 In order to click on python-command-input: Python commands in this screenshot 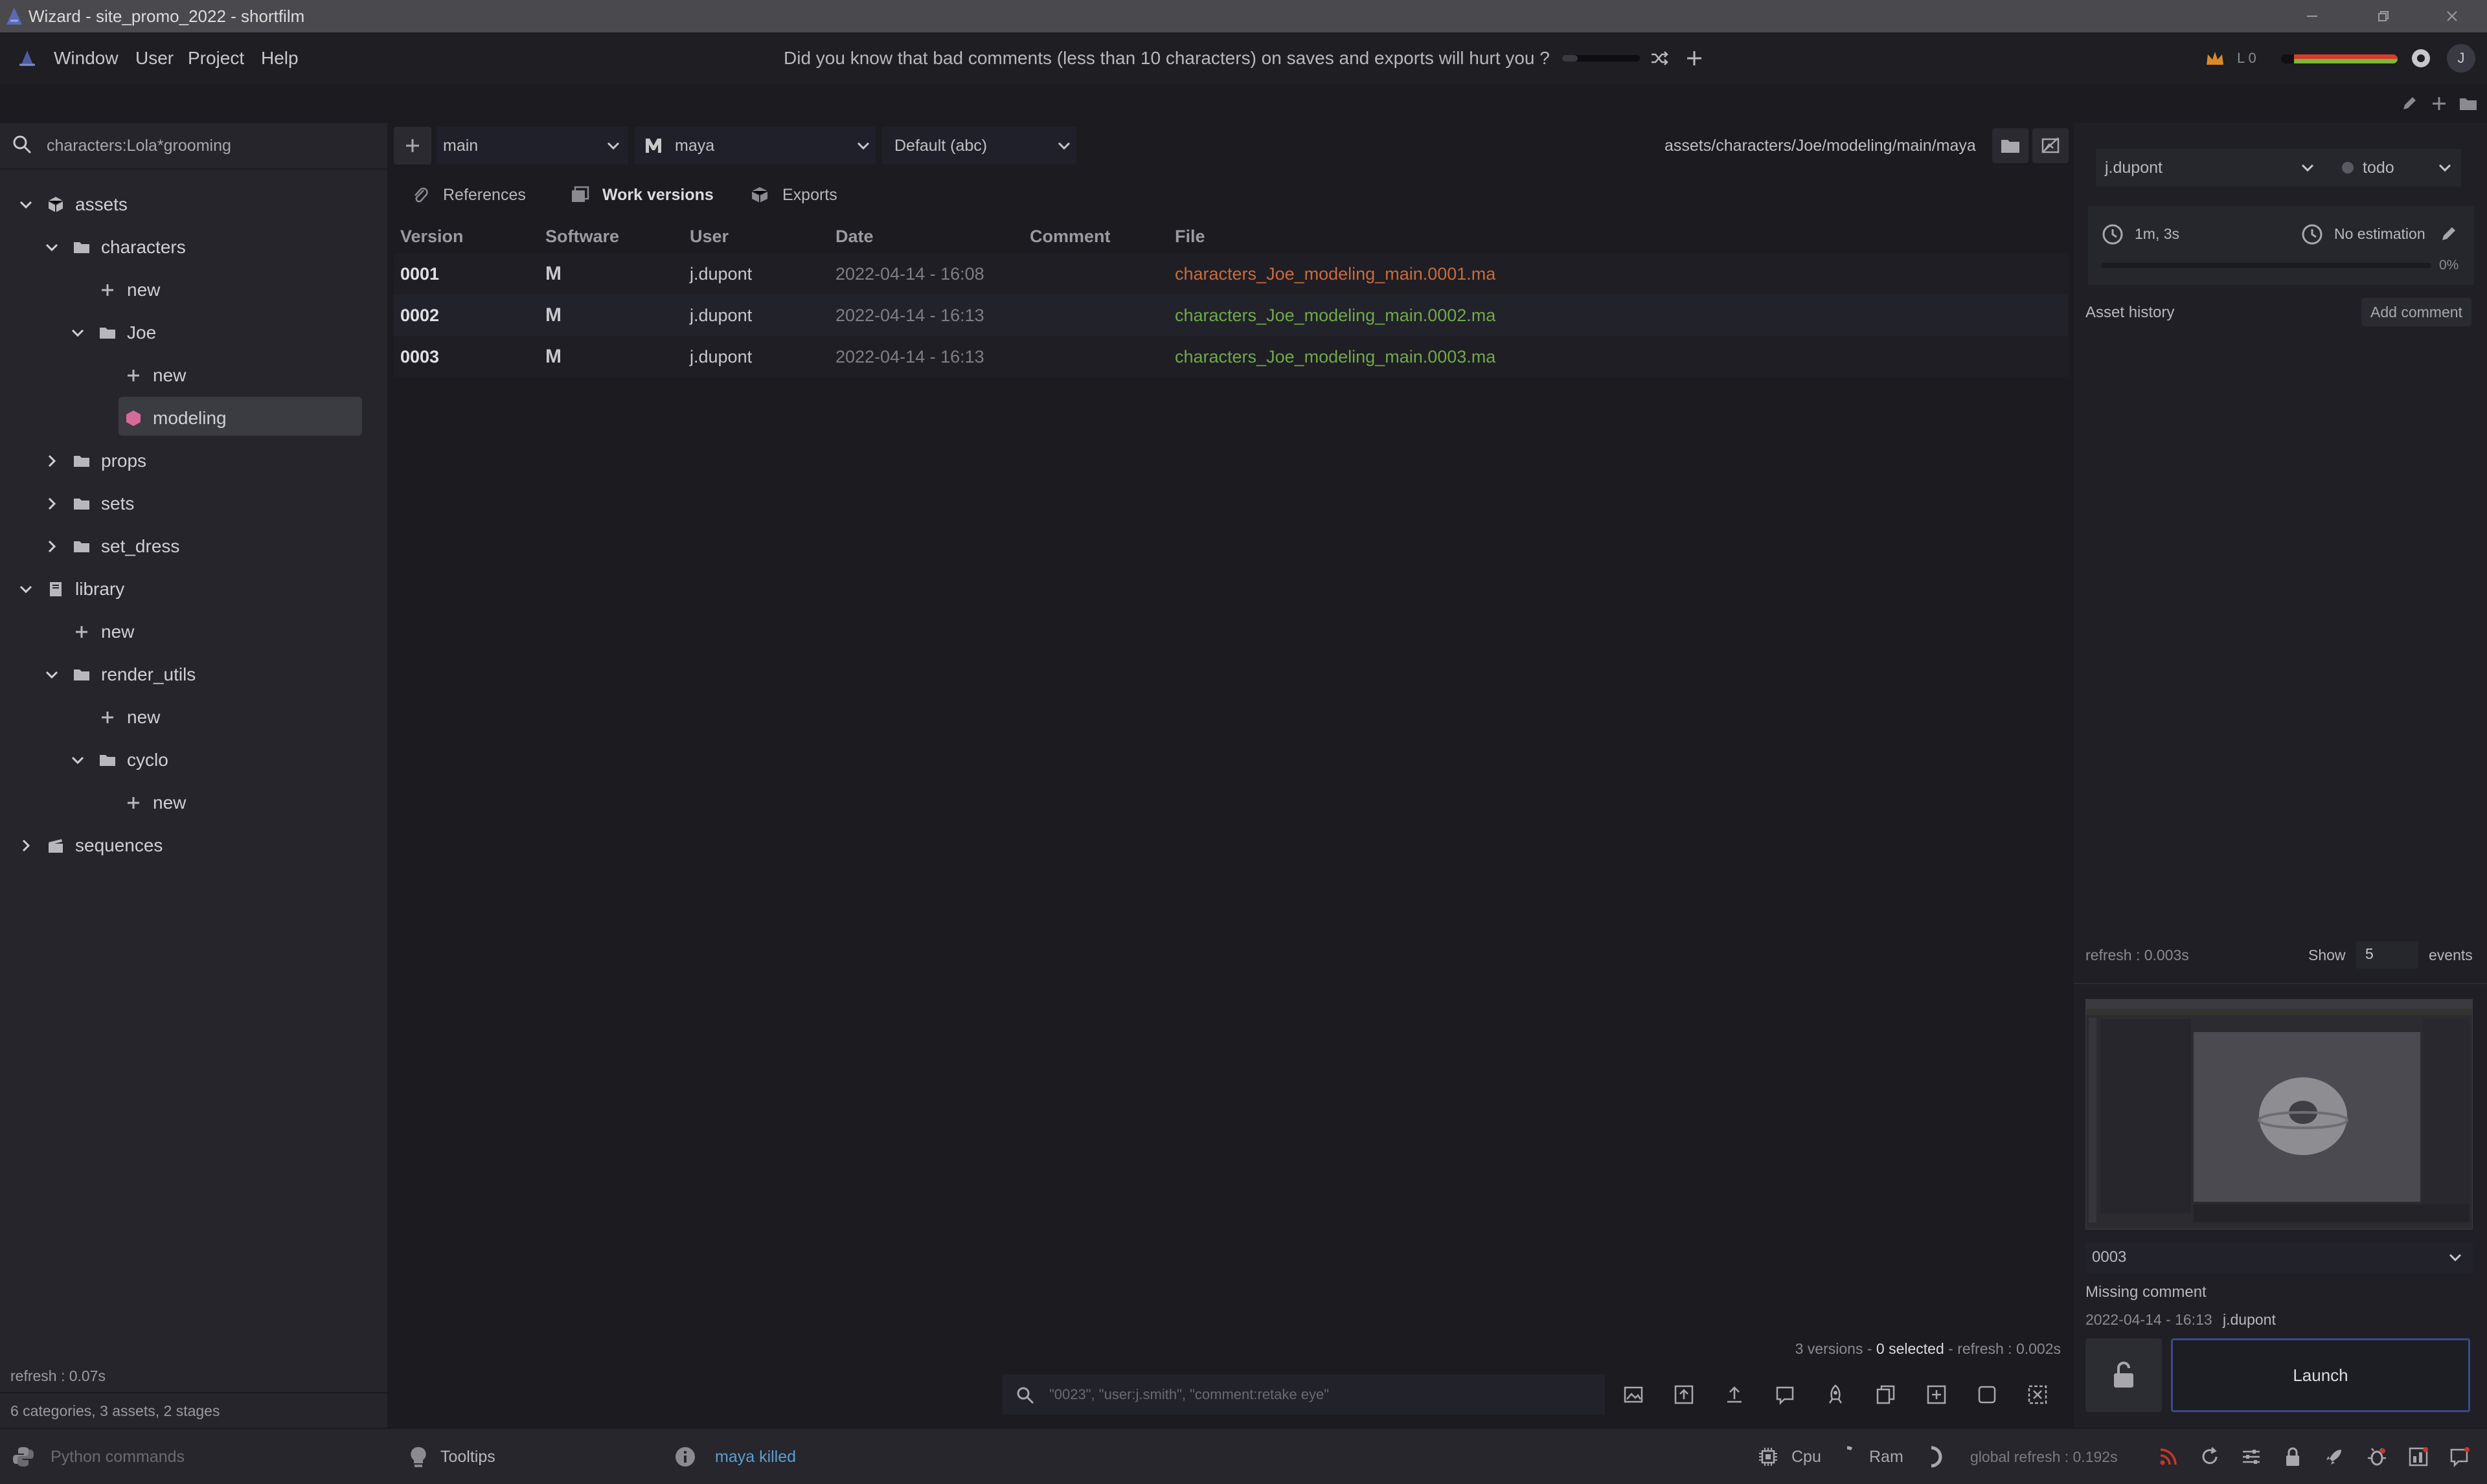, I will do `click(118, 1457)`.